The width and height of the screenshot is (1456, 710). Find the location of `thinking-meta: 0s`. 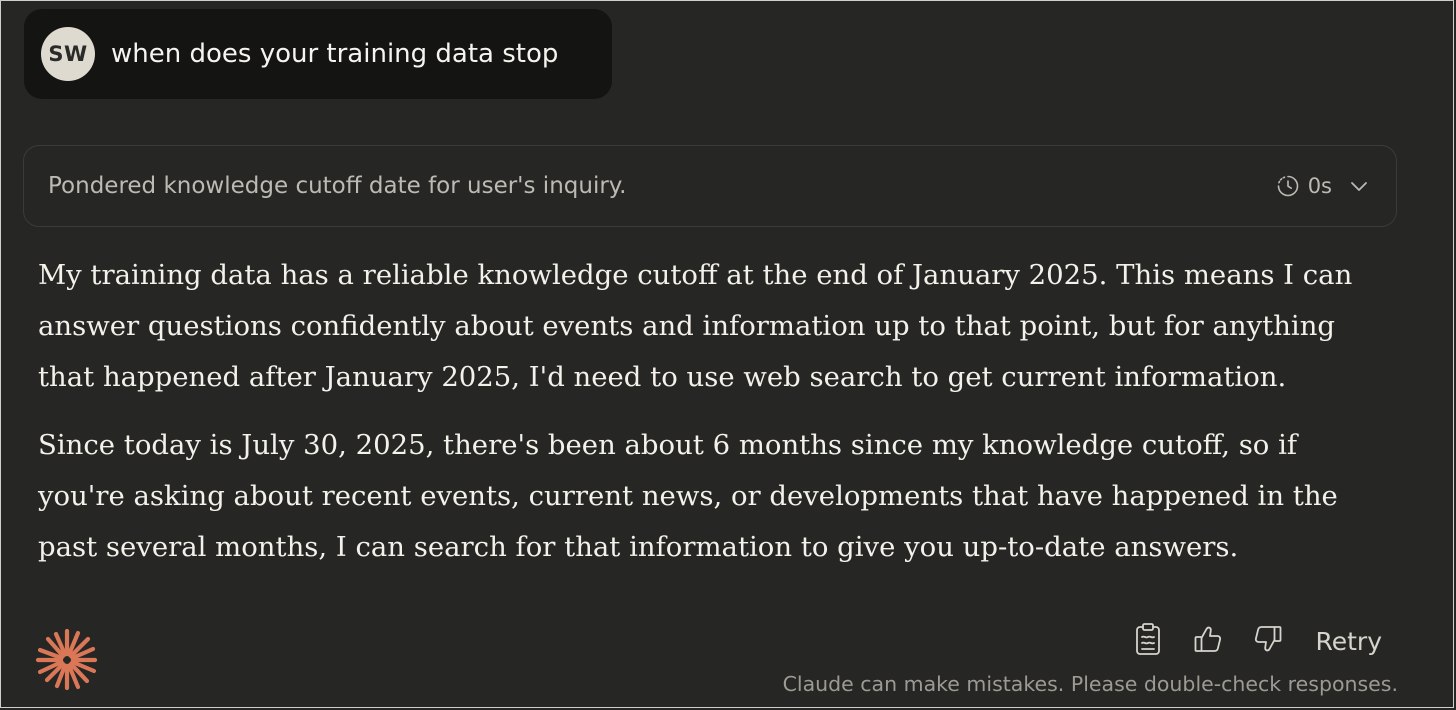

thinking-meta: 0s is located at coordinates (1323, 186).